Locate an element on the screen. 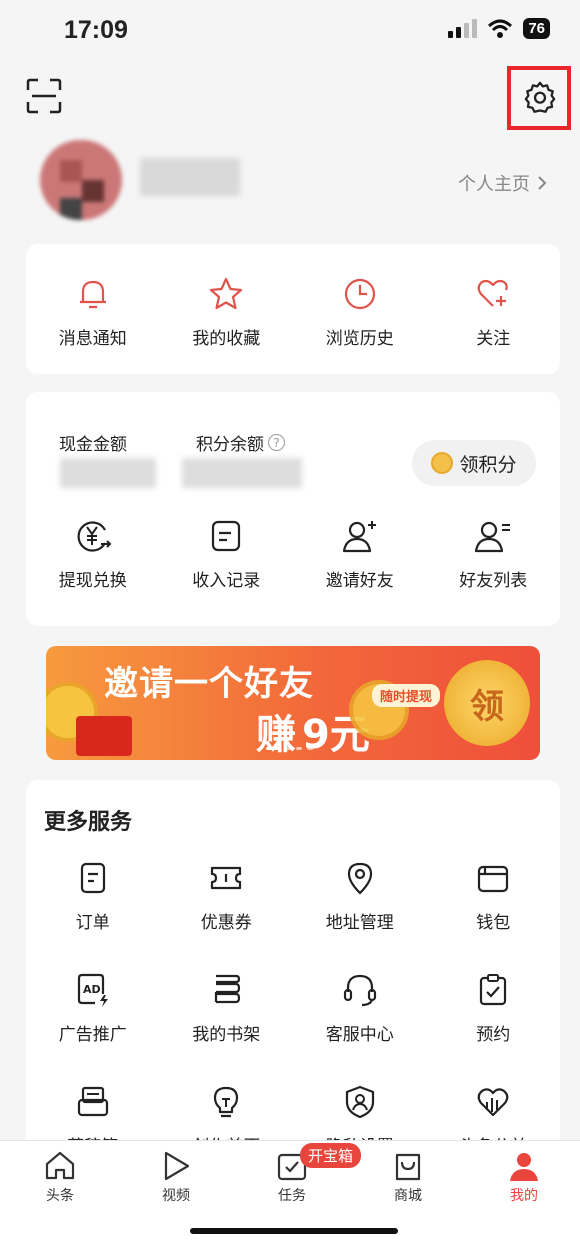  wallet-icon is located at coordinates (493, 879).